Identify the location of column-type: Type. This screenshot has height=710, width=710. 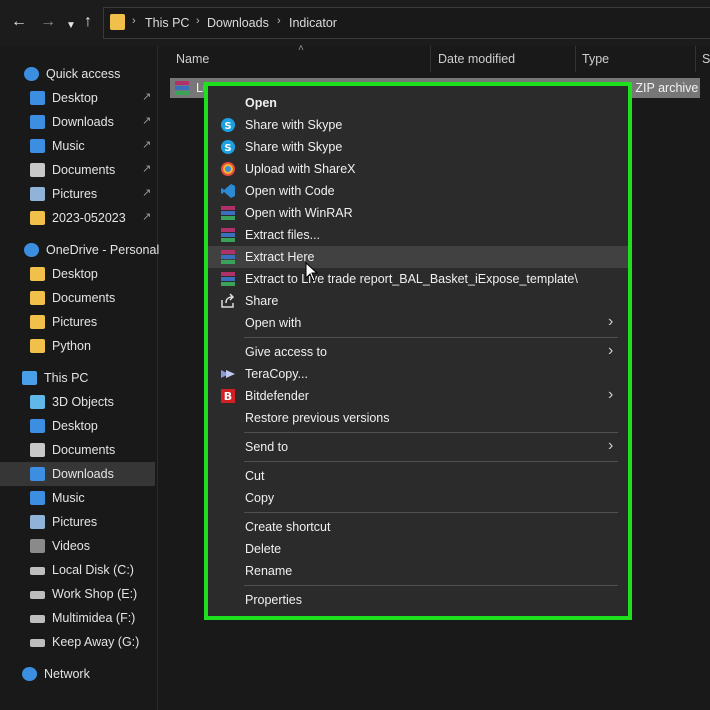
(595, 59).